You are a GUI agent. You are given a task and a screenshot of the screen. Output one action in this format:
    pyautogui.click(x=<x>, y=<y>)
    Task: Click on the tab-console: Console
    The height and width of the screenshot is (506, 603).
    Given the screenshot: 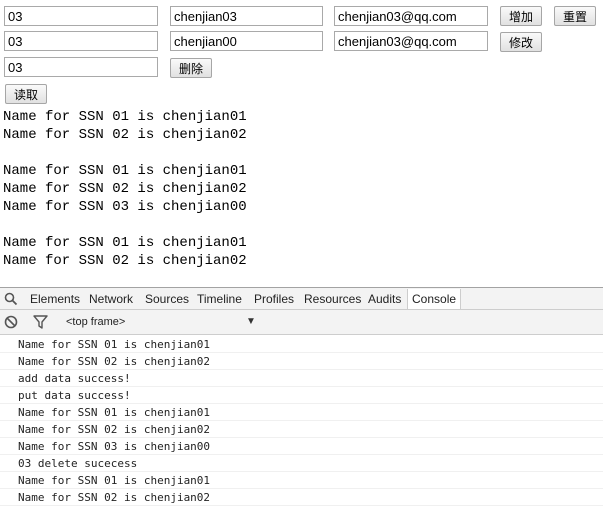 What is the action you would take?
    pyautogui.click(x=434, y=299)
    